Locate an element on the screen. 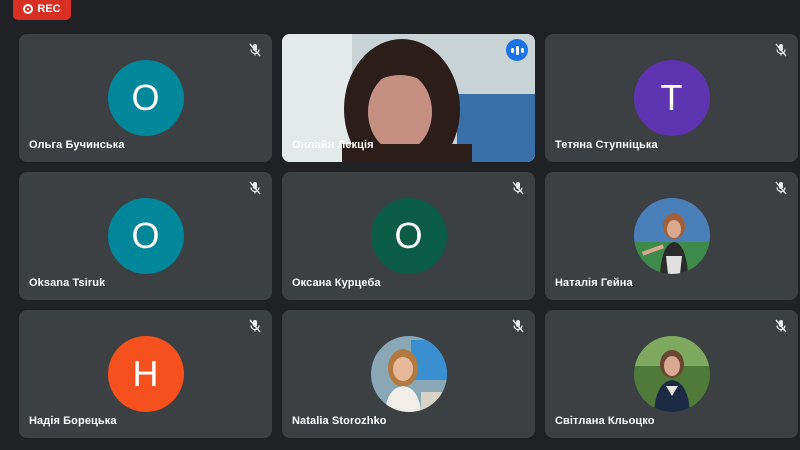 This screenshot has width=800, height=450. participant-tile: Наталія Гейна is located at coordinates (671, 236).